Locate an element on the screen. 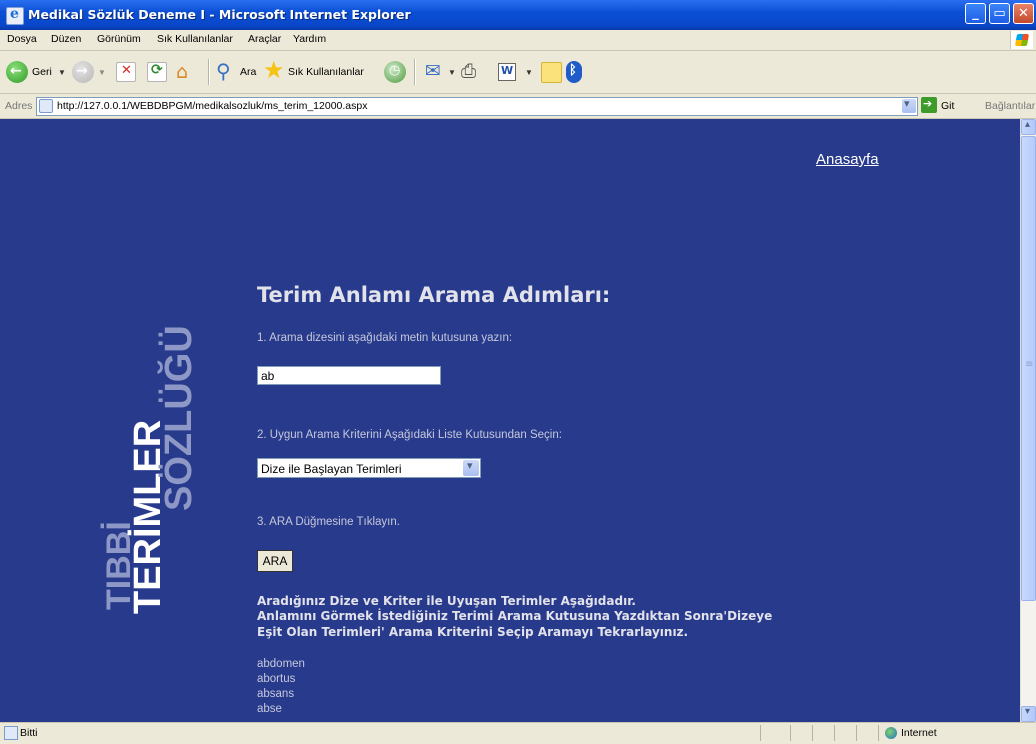 The height and width of the screenshot is (744, 1036). page-heading: Terim Anlamı Arama Adımları: is located at coordinates (434, 295).